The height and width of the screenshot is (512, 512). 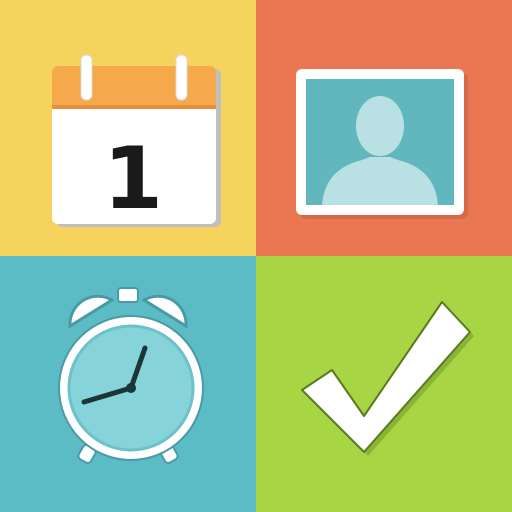 What do you see at coordinates (382, 144) in the screenshot?
I see `contact-photo-icon` at bounding box center [382, 144].